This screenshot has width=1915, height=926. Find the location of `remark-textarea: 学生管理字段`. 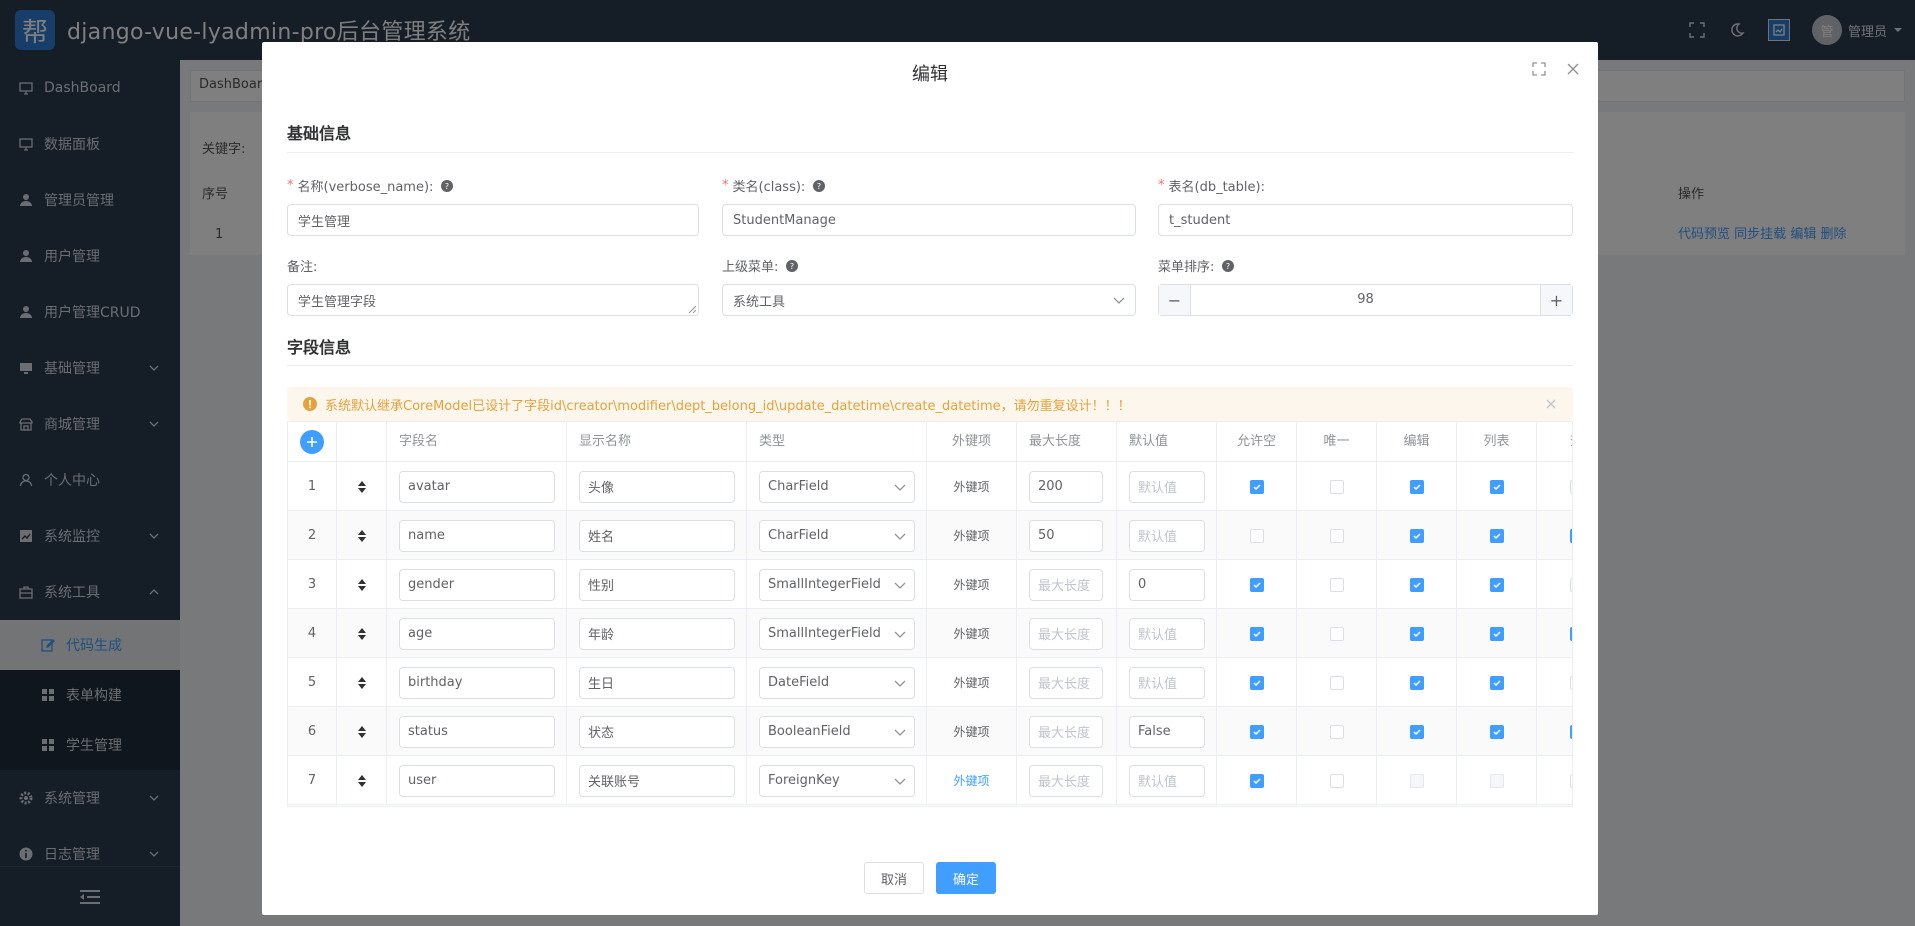

remark-textarea: 学生管理字段 is located at coordinates (493, 300).